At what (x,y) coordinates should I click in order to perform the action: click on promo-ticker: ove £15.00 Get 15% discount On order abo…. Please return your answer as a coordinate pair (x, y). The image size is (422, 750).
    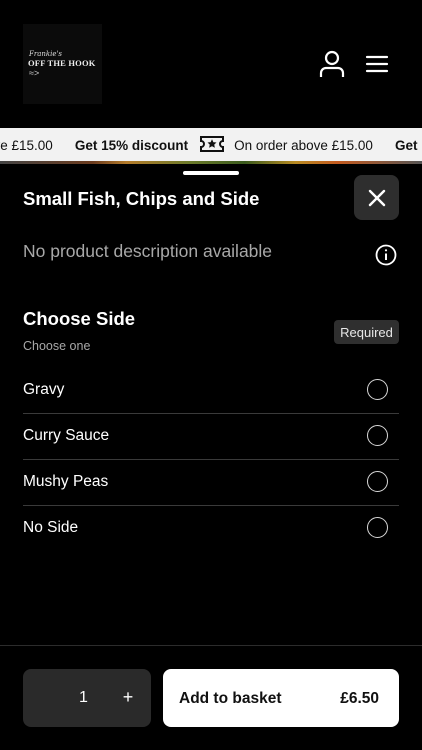
    Looking at the image, I should click on (211, 146).